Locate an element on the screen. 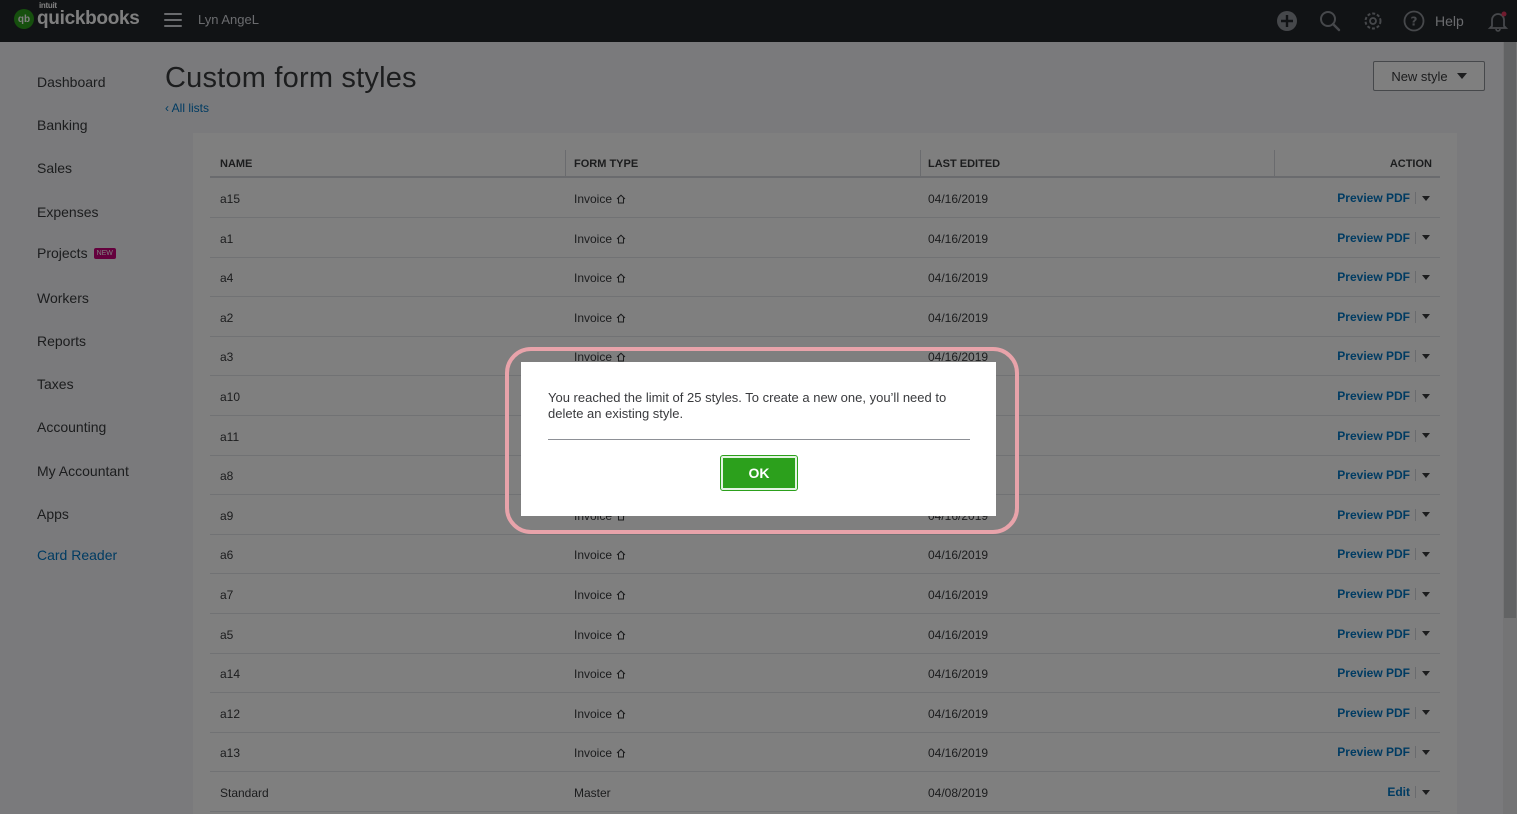  ok-button: OK is located at coordinates (759, 473).